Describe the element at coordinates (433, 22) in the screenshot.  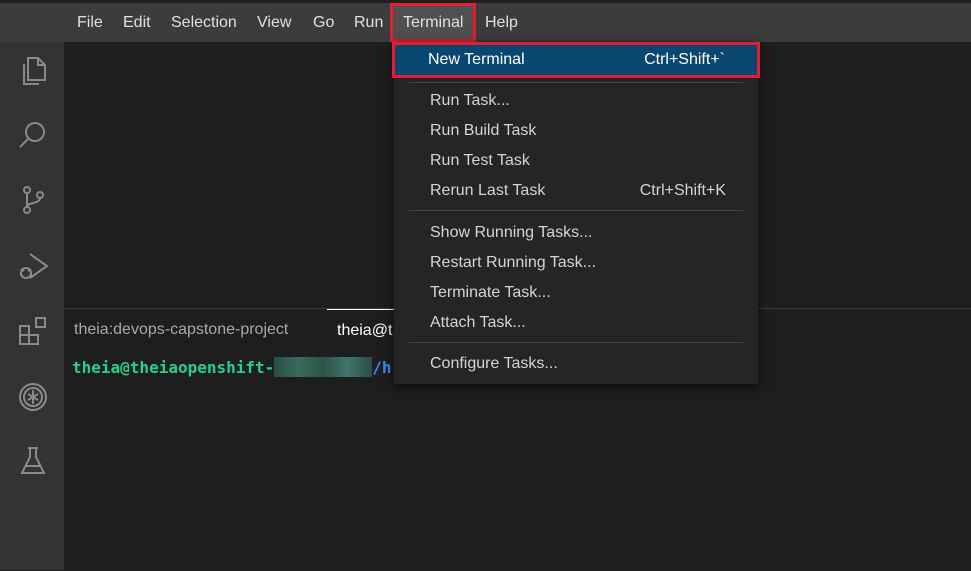
I see `menu-terminal: Terminal` at that location.